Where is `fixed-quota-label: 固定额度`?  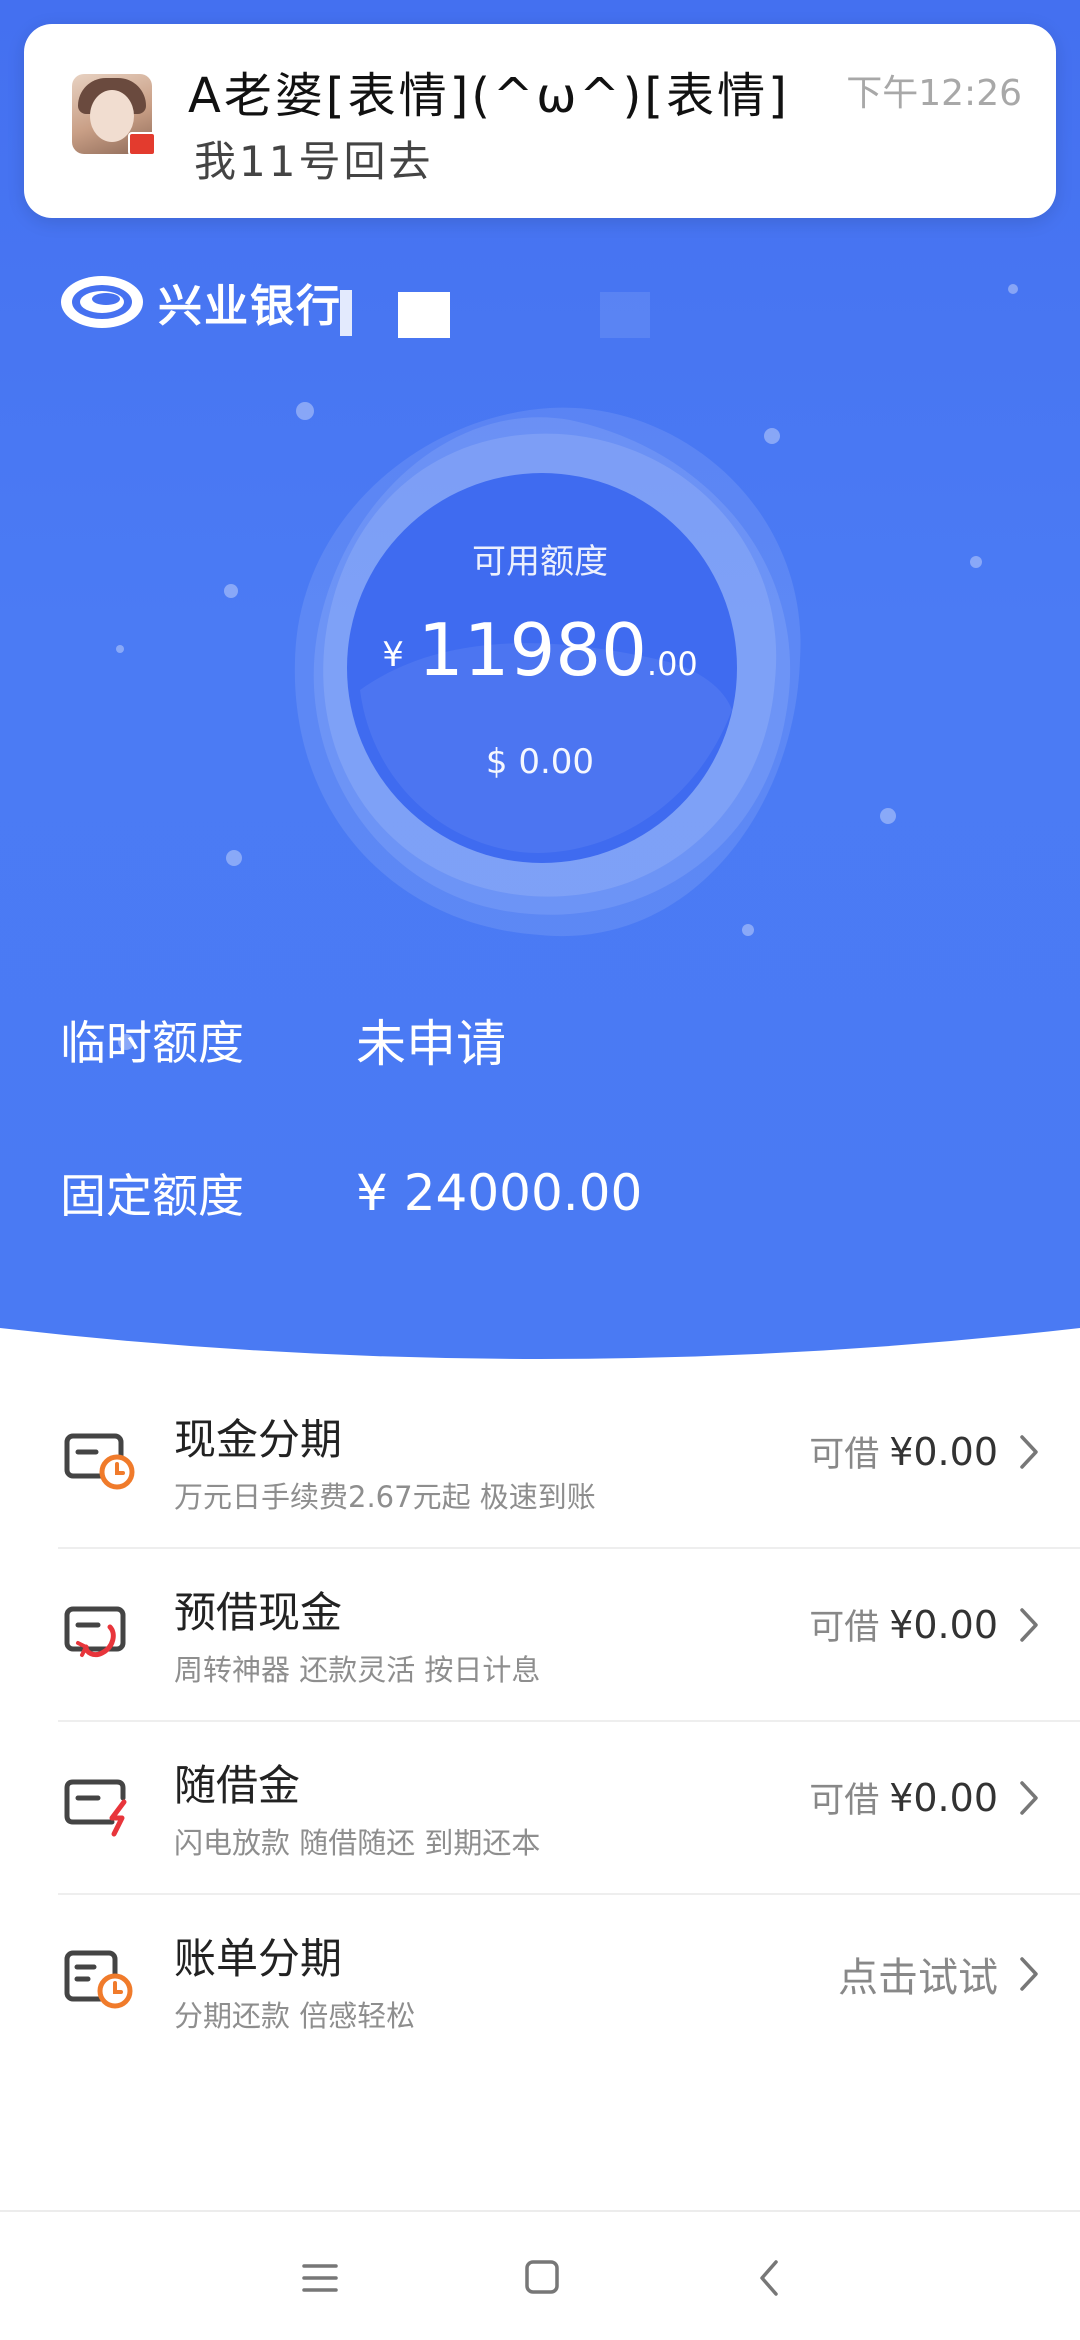
fixed-quota-label: 固定额度 is located at coordinates (152, 1196).